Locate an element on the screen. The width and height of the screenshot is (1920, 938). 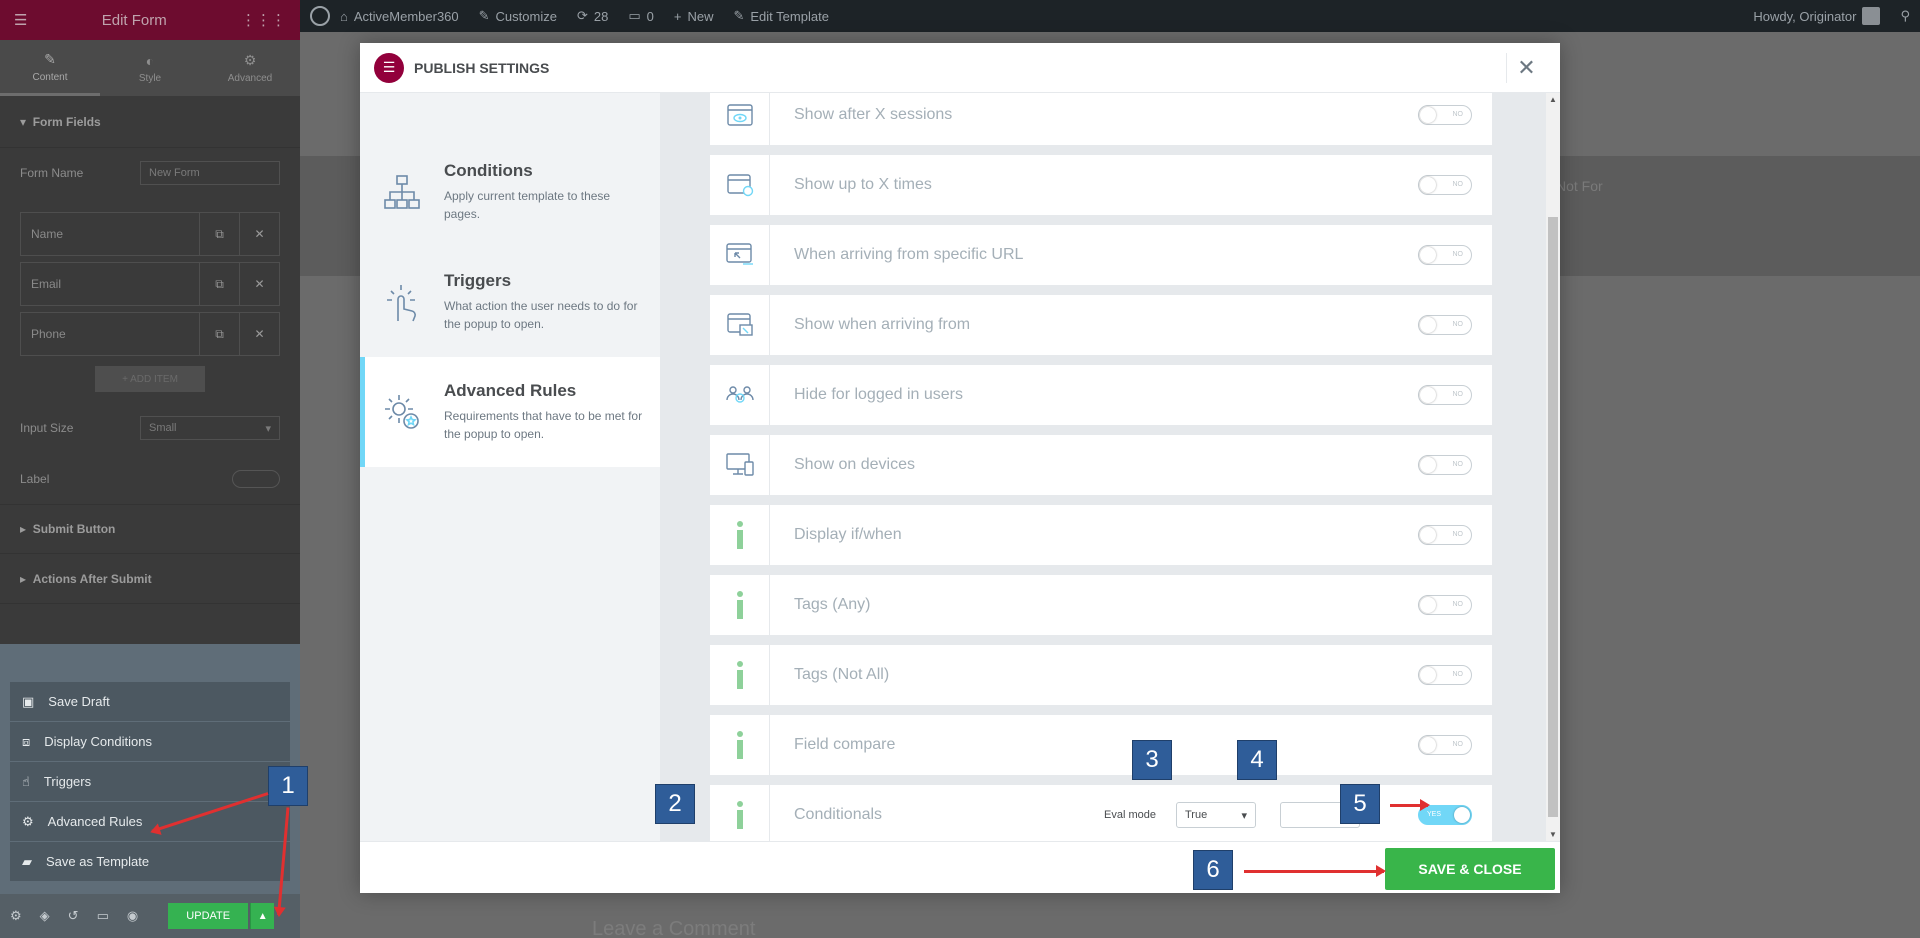
admin-bar-site: ⌂ ActiveMember360 is located at coordinates (399, 16).